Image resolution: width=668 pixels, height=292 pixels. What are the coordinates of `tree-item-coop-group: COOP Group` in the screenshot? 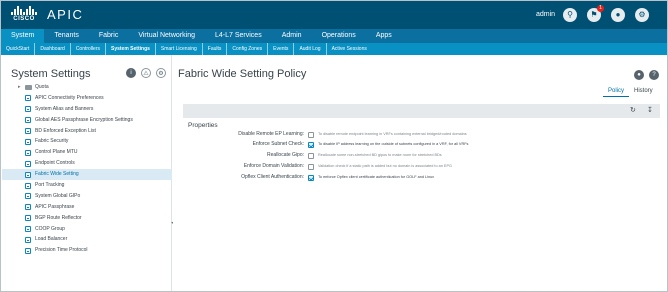 It's located at (87, 229).